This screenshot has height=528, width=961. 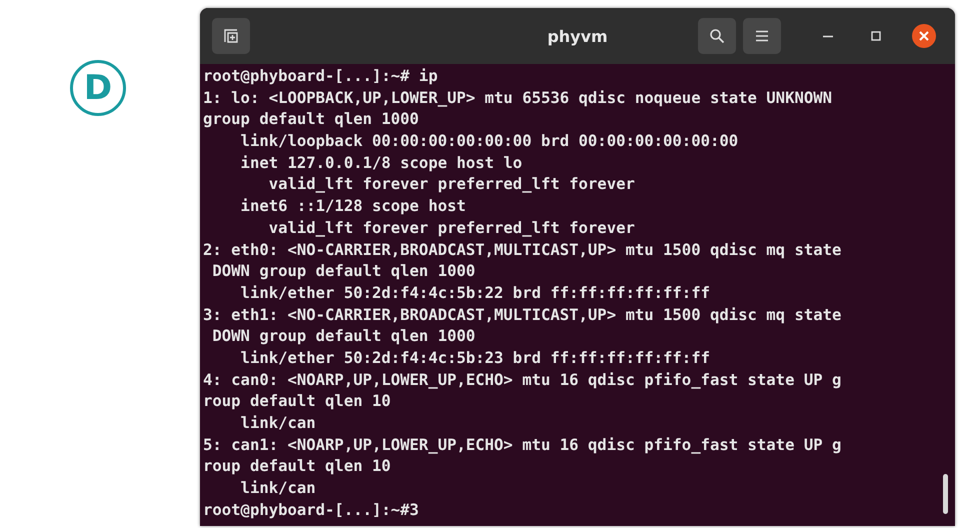 What do you see at coordinates (522, 315) in the screenshot?
I see `terminal-line: 3: eth1: <NO-CARRIER,BROADCAST,MULTICAST,UP> mtu 1500 qdisc mq state` at bounding box center [522, 315].